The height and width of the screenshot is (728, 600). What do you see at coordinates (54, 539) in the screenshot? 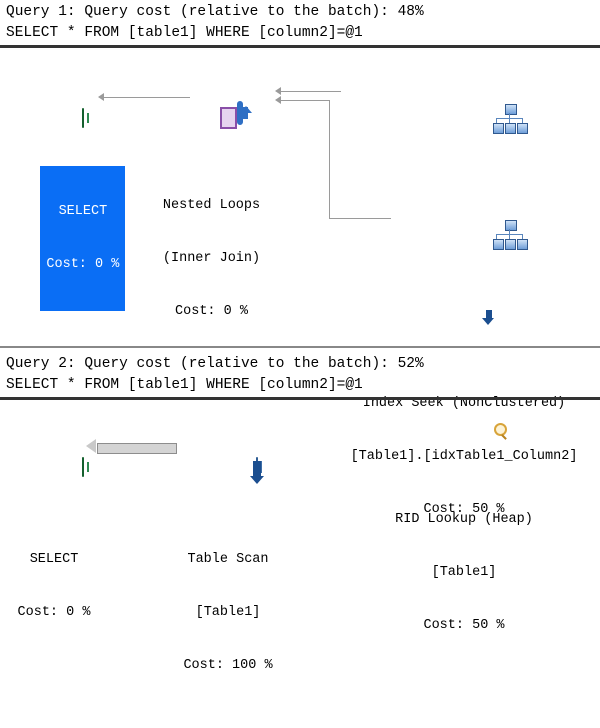
I see `plan-node-select-2: SELECT Cost: 0 %` at bounding box center [54, 539].